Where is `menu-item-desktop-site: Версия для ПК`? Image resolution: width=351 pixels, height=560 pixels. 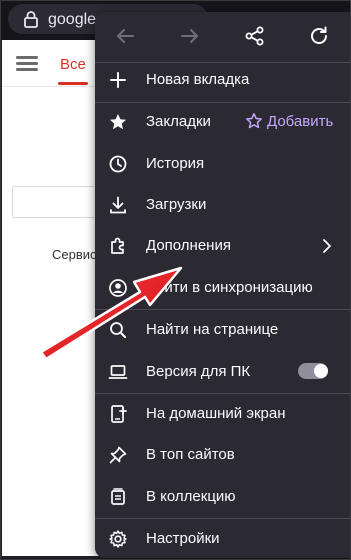 menu-item-desktop-site: Версия для ПК is located at coordinates (223, 372).